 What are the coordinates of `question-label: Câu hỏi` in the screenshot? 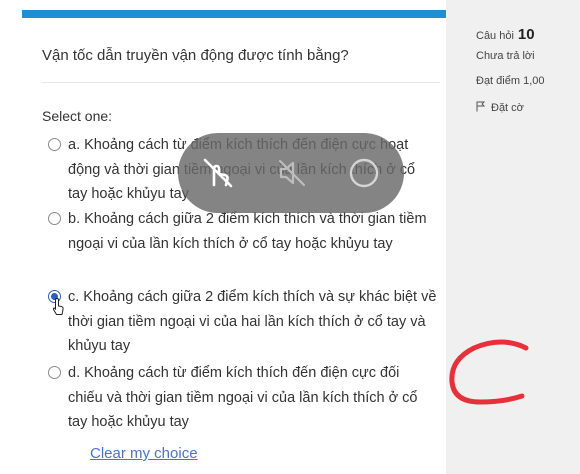 It's located at (495, 36).